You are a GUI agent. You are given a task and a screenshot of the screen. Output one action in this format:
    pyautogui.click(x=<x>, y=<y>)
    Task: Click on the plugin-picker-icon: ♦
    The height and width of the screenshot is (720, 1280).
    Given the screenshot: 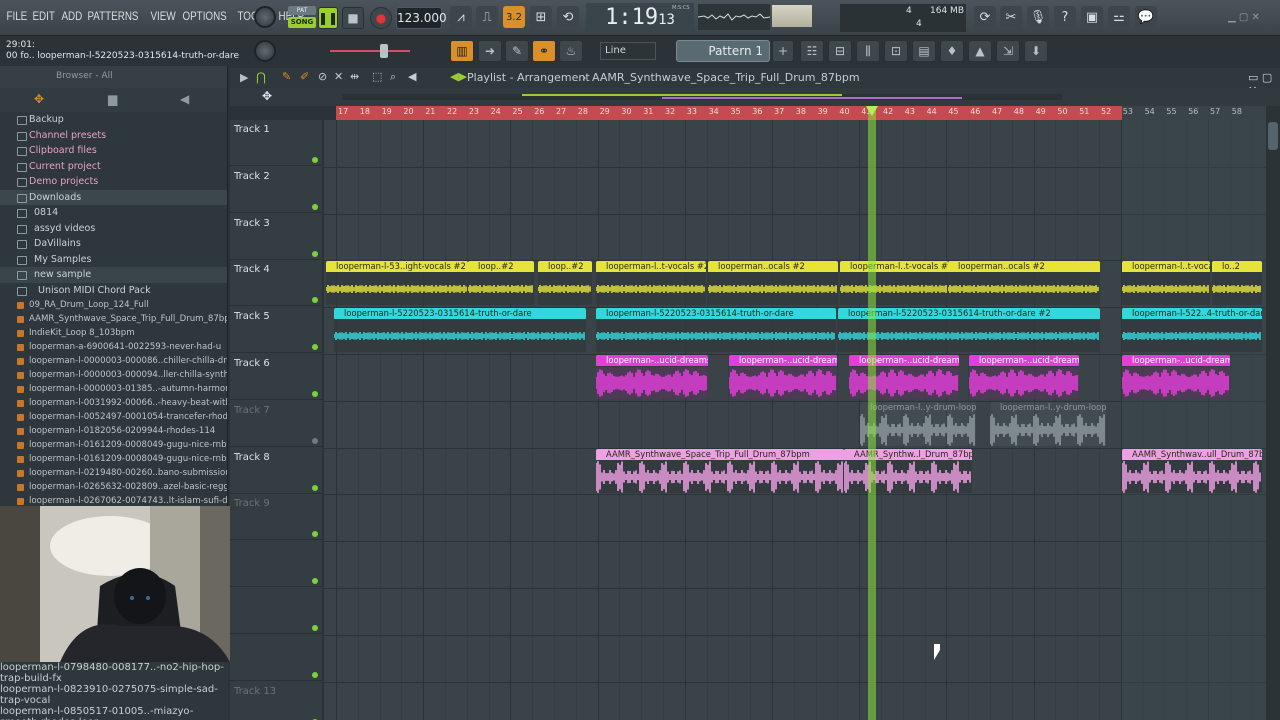 What is the action you would take?
    pyautogui.click(x=952, y=51)
    